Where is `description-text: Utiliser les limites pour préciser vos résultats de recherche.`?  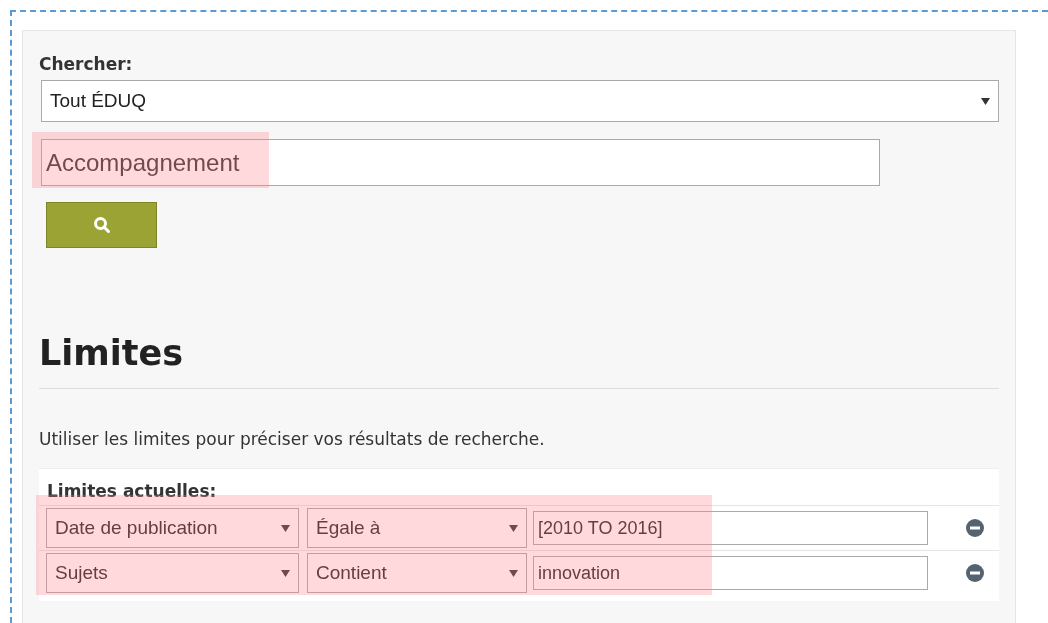
description-text: Utiliser les limites pour préciser vos résultats de recherche. is located at coordinates (292, 440).